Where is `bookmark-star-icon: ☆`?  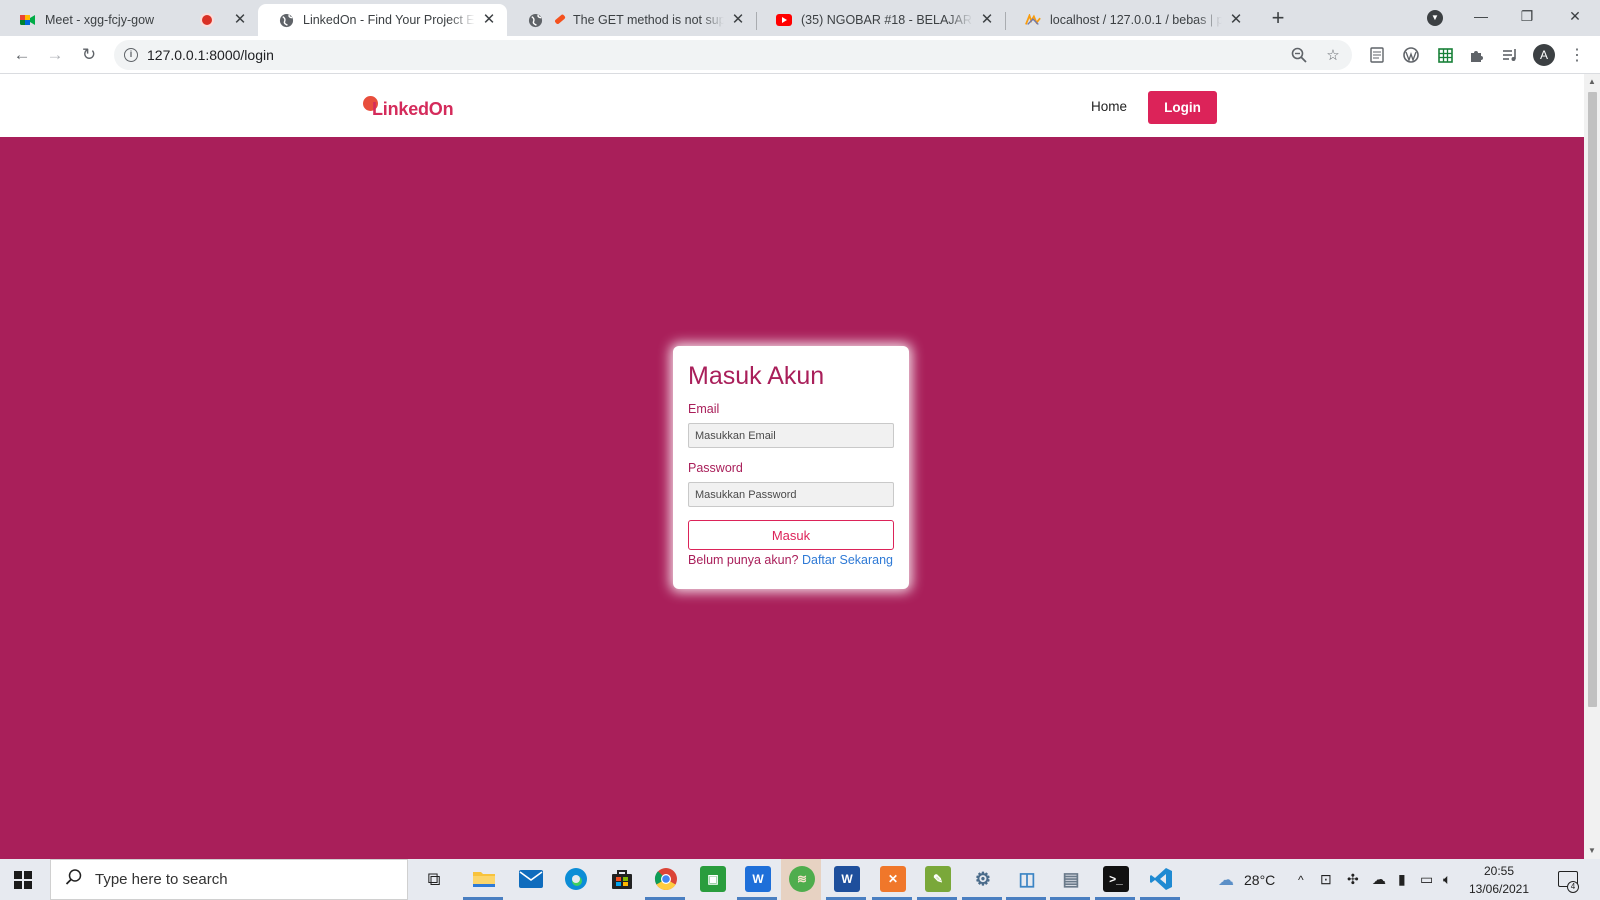
bookmark-star-icon: ☆ is located at coordinates (1333, 55).